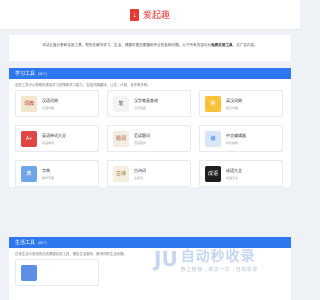 The width and height of the screenshot is (320, 300). I want to click on tool-icon, so click(29, 272).